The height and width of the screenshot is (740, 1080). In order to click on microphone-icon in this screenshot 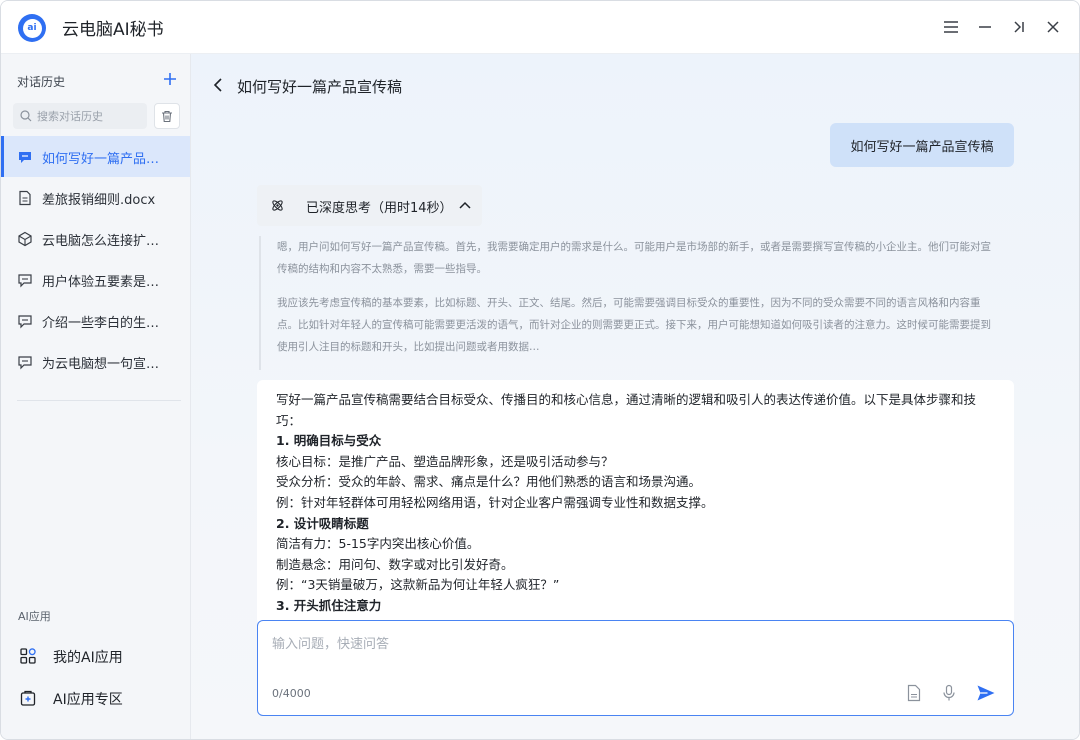, I will do `click(949, 692)`.